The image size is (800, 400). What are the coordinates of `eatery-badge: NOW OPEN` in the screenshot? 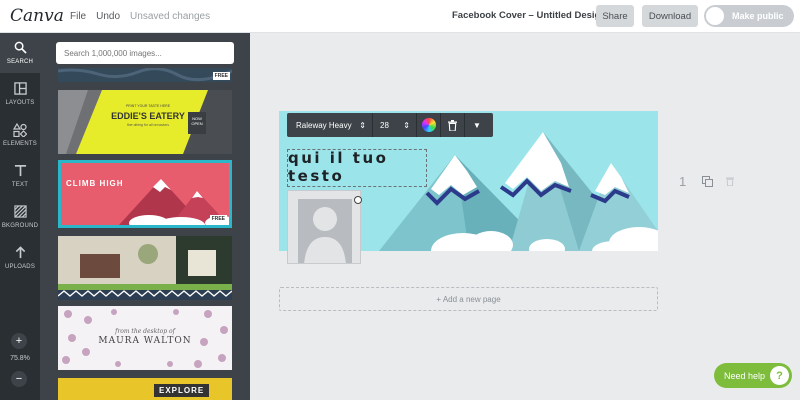 It's located at (197, 121).